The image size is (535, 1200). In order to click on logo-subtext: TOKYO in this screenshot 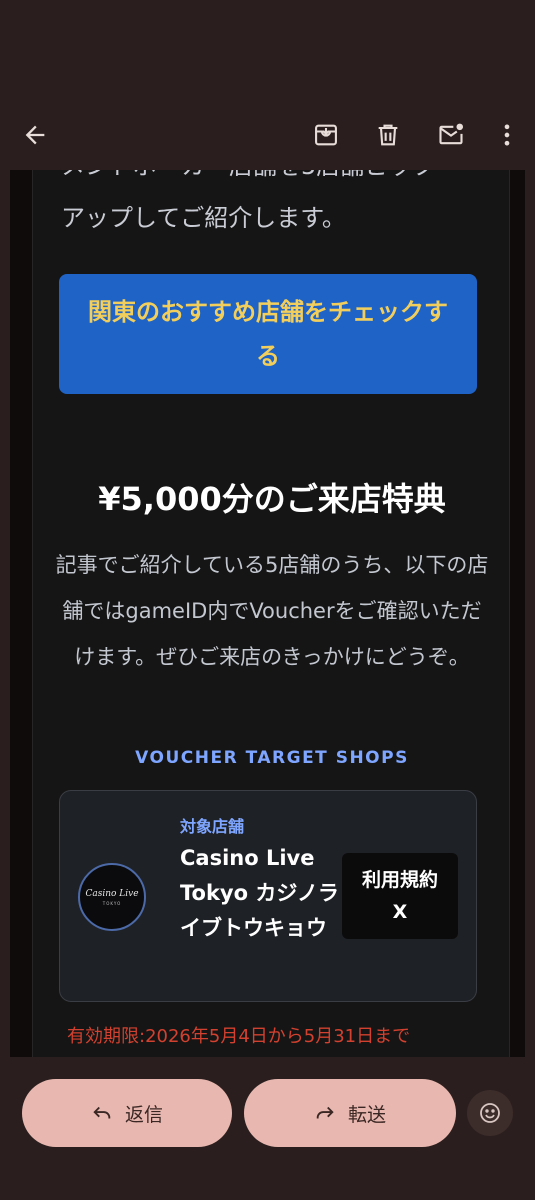, I will do `click(112, 903)`.